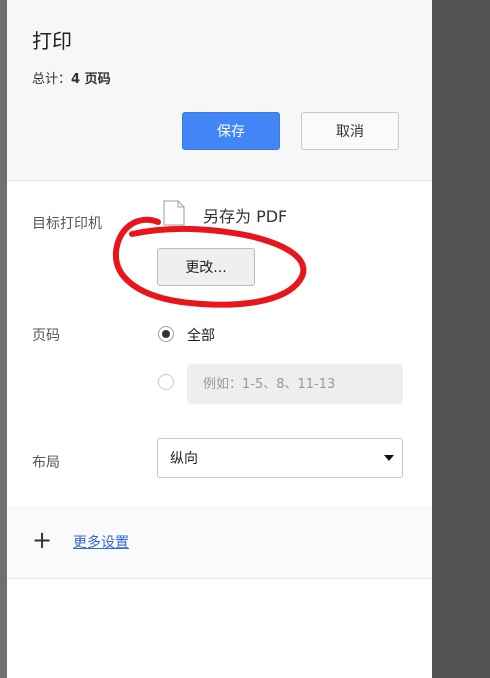  Describe the element at coordinates (295, 384) in the screenshot. I see `pages-custom-input` at that location.